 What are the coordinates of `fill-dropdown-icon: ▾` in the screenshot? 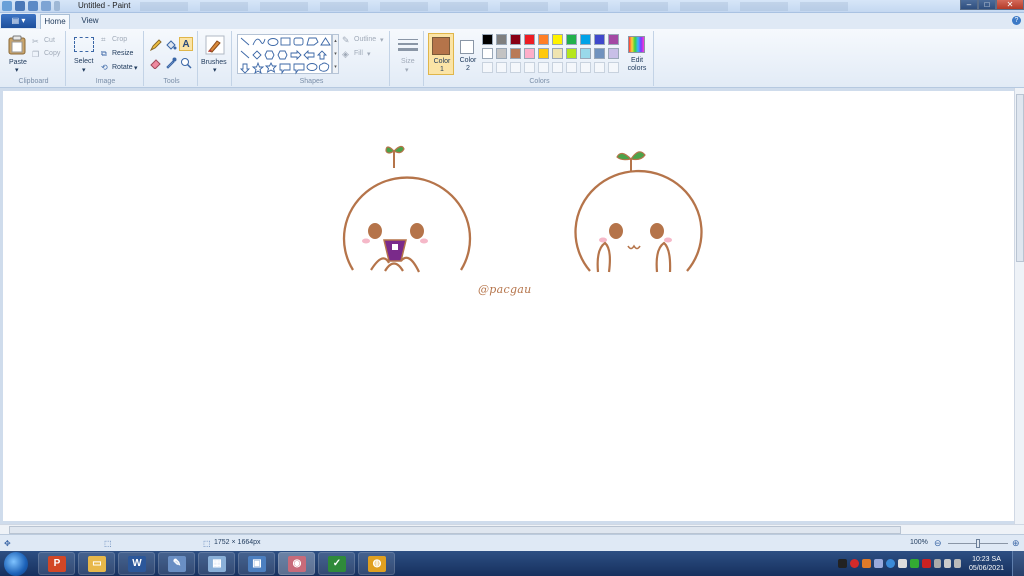 It's located at (369, 54).